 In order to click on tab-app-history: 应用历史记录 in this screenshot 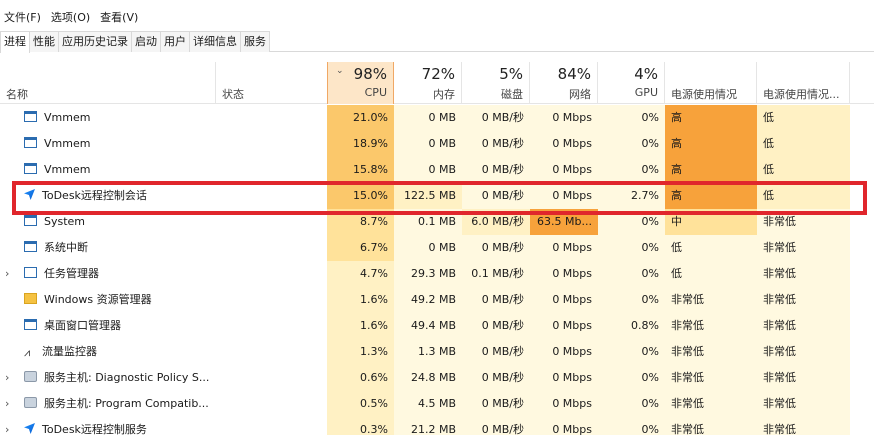, I will do `click(95, 41)`.